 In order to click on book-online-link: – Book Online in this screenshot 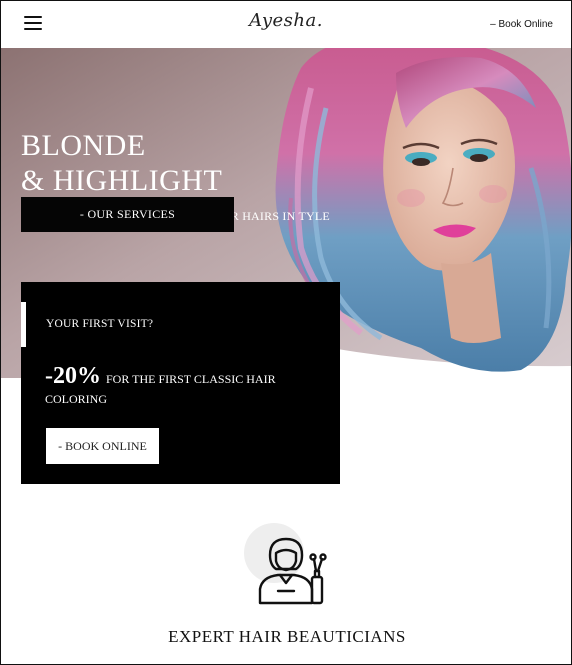, I will do `click(521, 24)`.